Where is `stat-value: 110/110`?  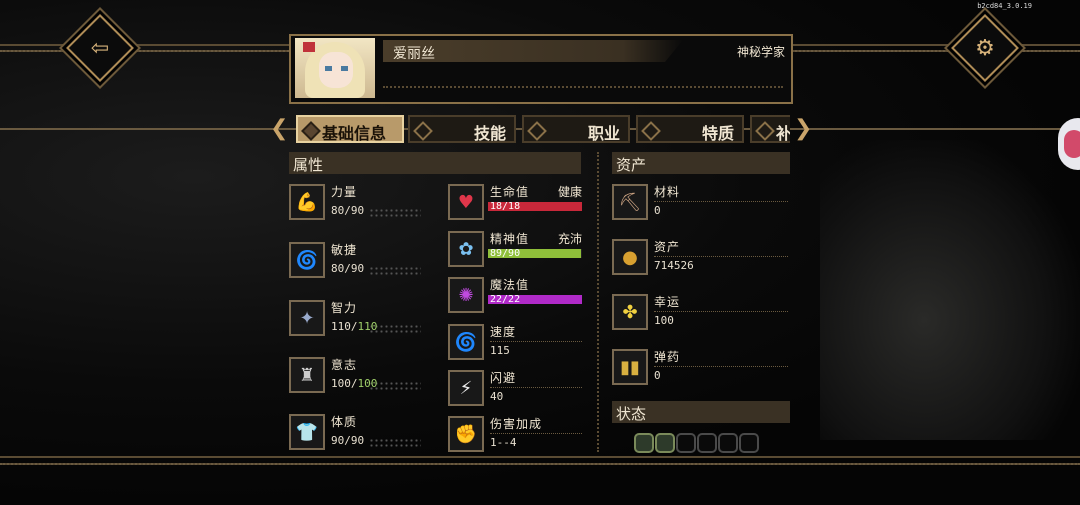
stat-value: 110/110 is located at coordinates (354, 326).